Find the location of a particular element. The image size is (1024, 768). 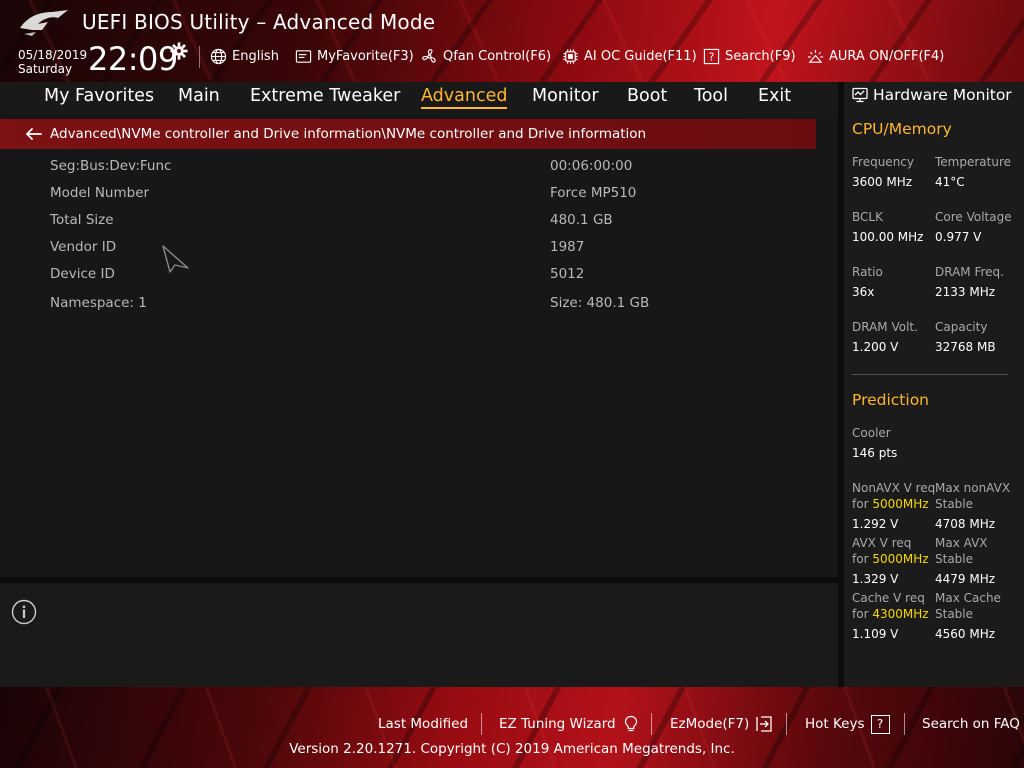

ez-tuning-wizard-label: EZ Tuning Wizard is located at coordinates (557, 724).